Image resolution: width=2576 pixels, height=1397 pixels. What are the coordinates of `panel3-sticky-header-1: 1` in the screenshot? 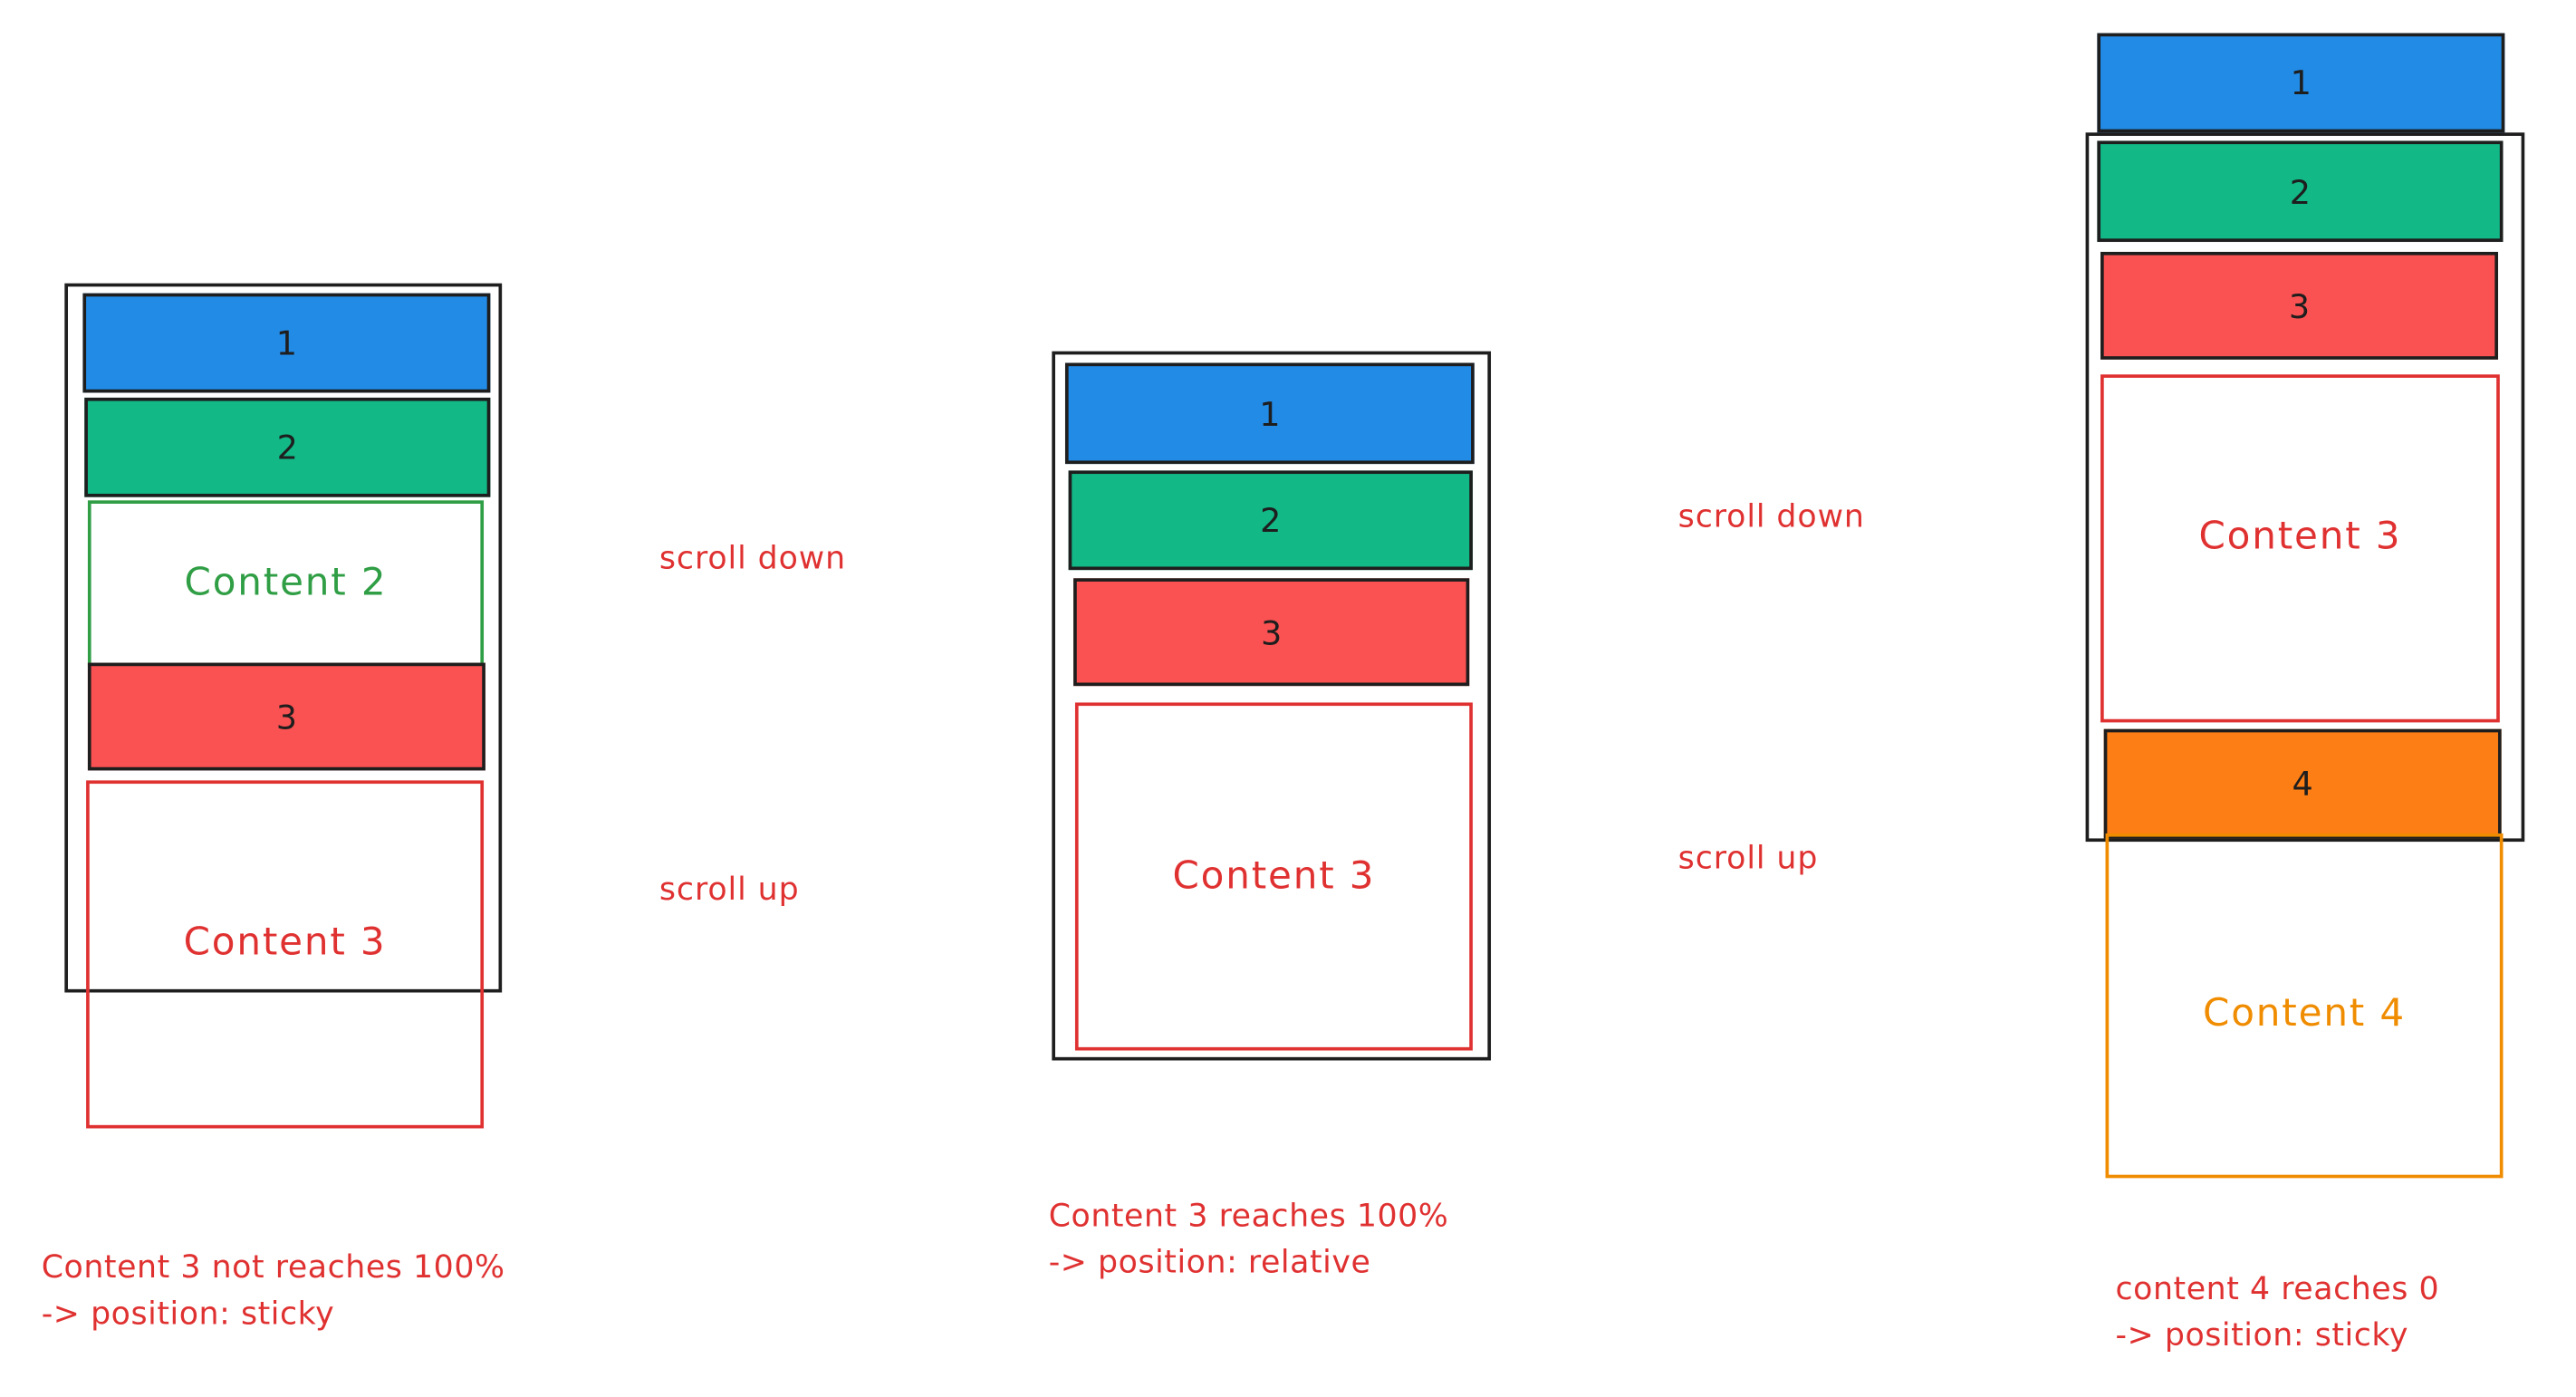 It's located at (2301, 83).